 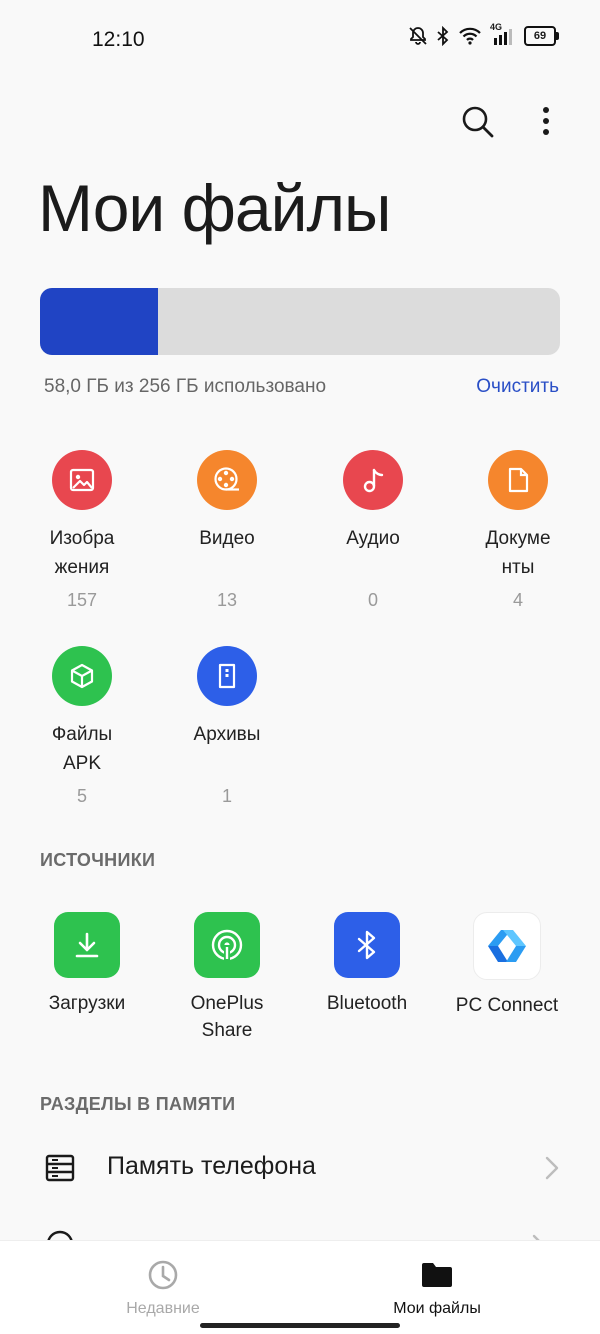 I want to click on nav-my-files: Мои файлы, so click(x=437, y=1288).